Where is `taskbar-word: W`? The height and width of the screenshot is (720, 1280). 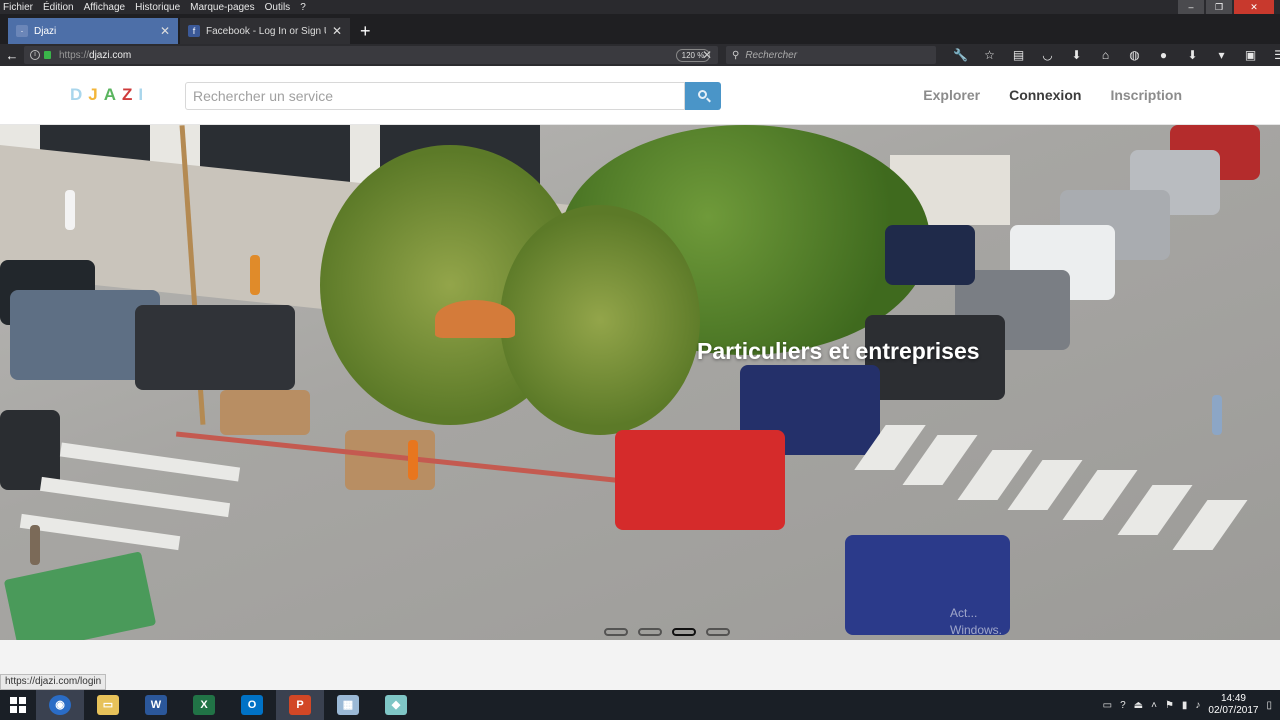 taskbar-word: W is located at coordinates (156, 705).